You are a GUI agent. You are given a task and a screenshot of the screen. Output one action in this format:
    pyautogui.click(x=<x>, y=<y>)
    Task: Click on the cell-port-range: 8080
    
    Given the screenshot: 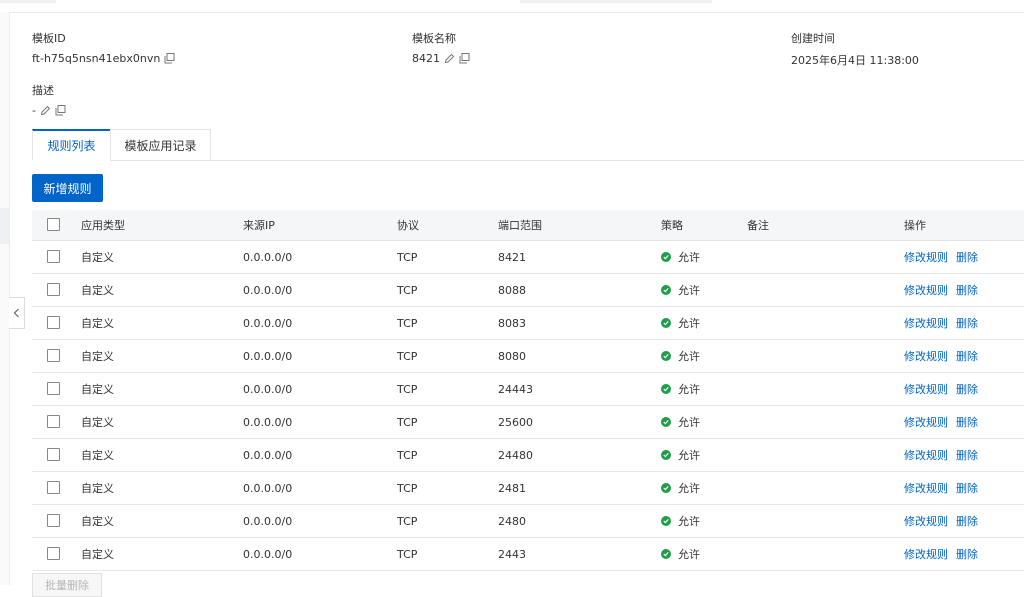 What is the action you would take?
    pyautogui.click(x=512, y=356)
    